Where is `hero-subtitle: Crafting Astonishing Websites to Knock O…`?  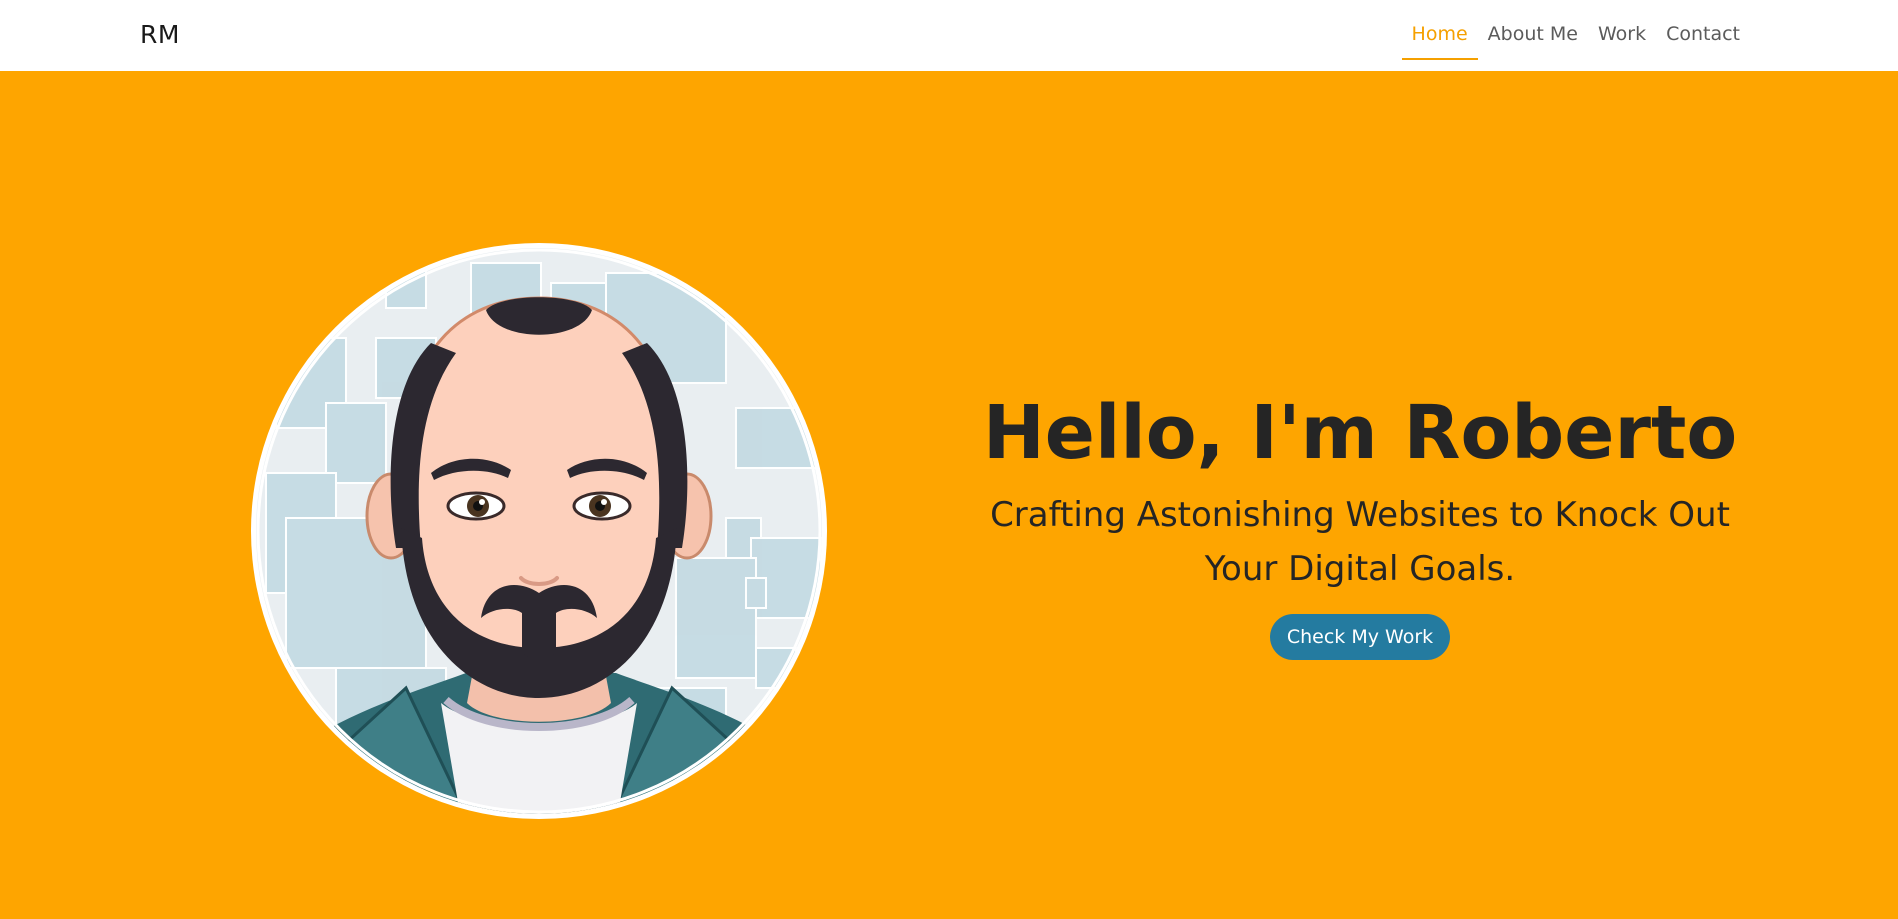
hero-subtitle: Crafting Astonishing Websites to Knock O… is located at coordinates (1360, 542).